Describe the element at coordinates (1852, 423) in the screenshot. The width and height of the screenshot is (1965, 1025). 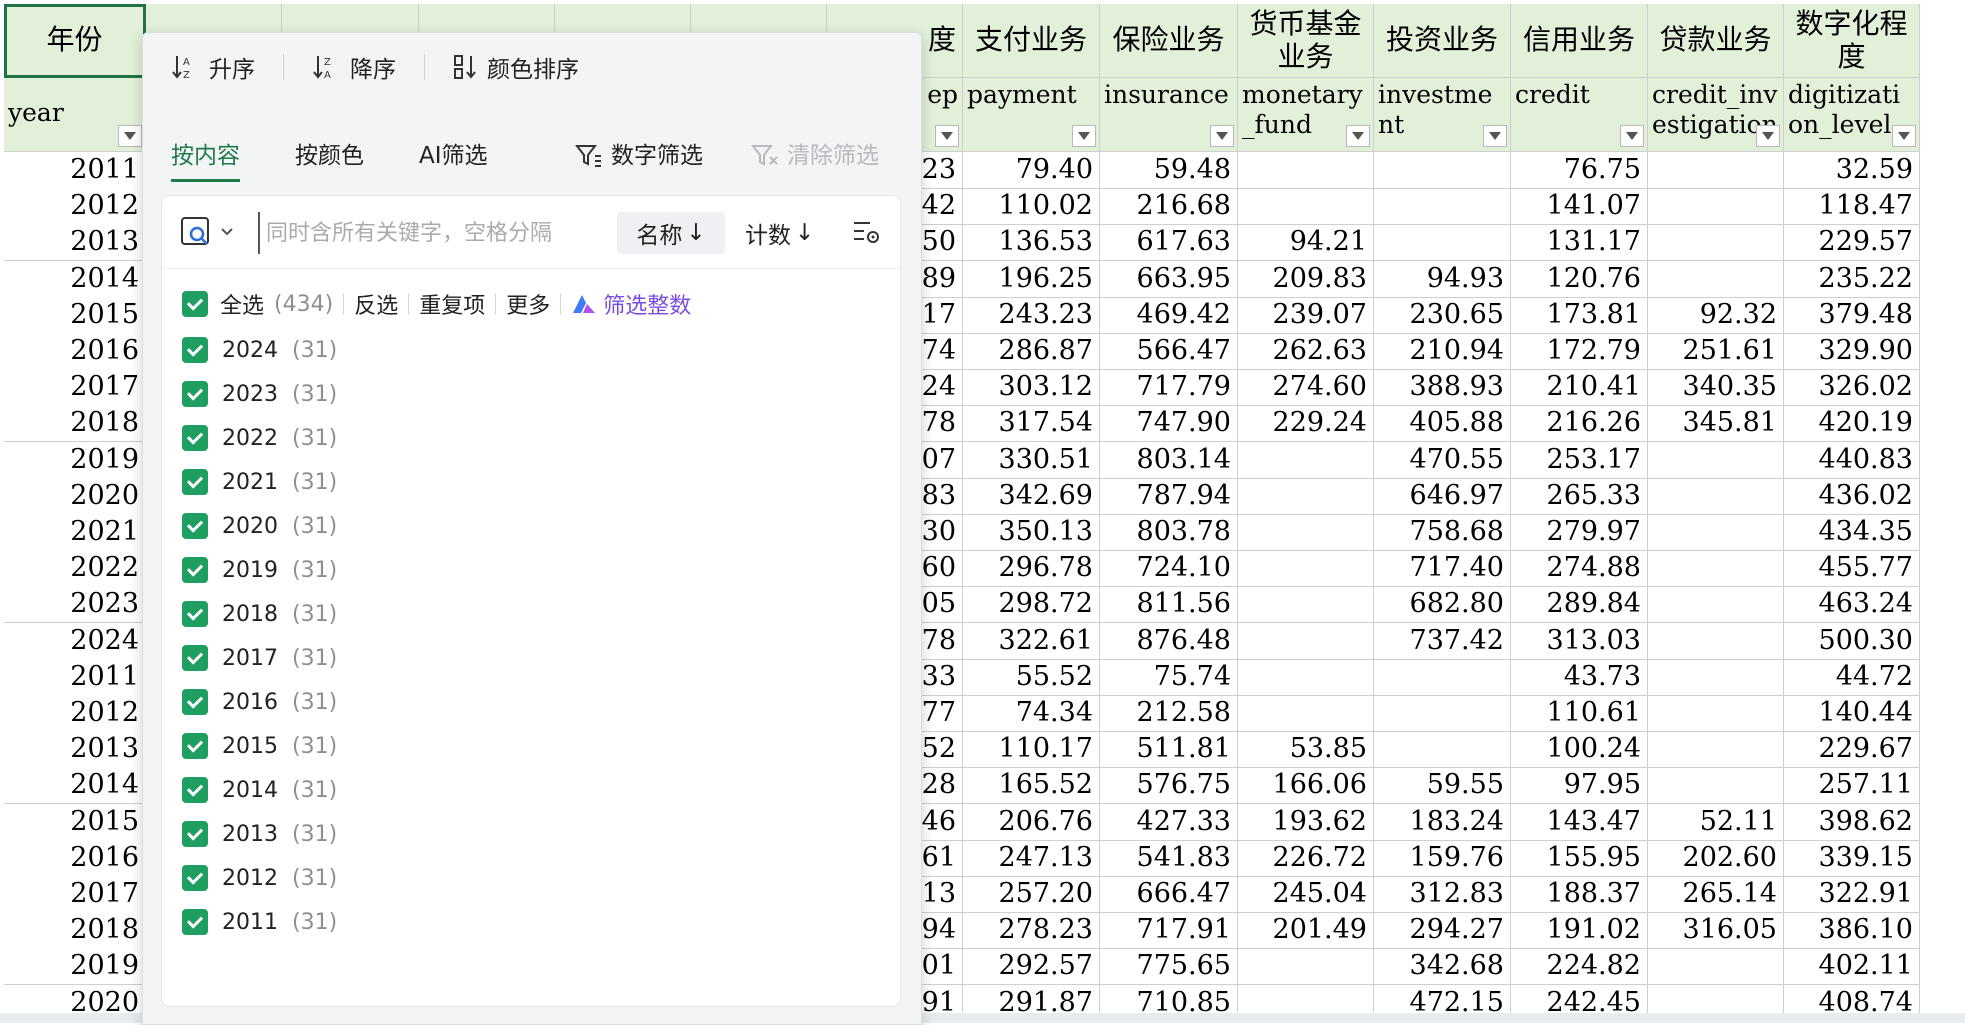
I see `data-cell: 420.19` at that location.